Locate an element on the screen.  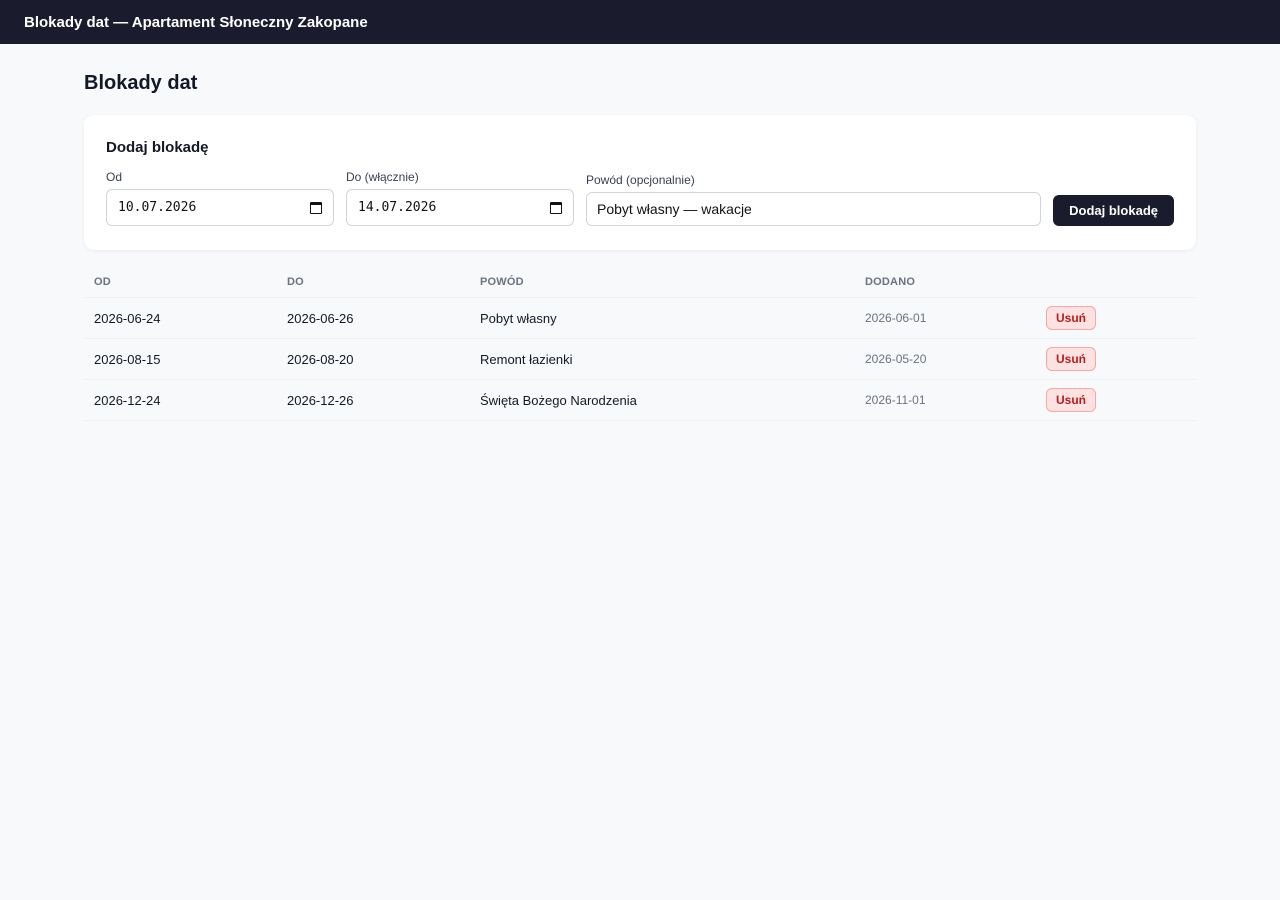
column-header-added: DODANO is located at coordinates (945, 283).